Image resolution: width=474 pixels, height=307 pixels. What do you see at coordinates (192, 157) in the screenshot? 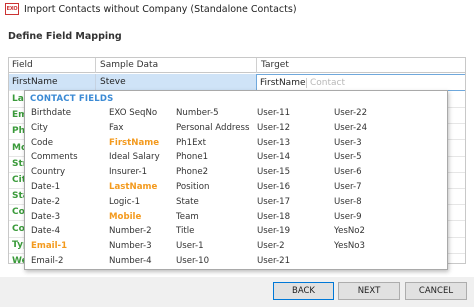
I see `dropdown-option: Phone1` at bounding box center [192, 157].